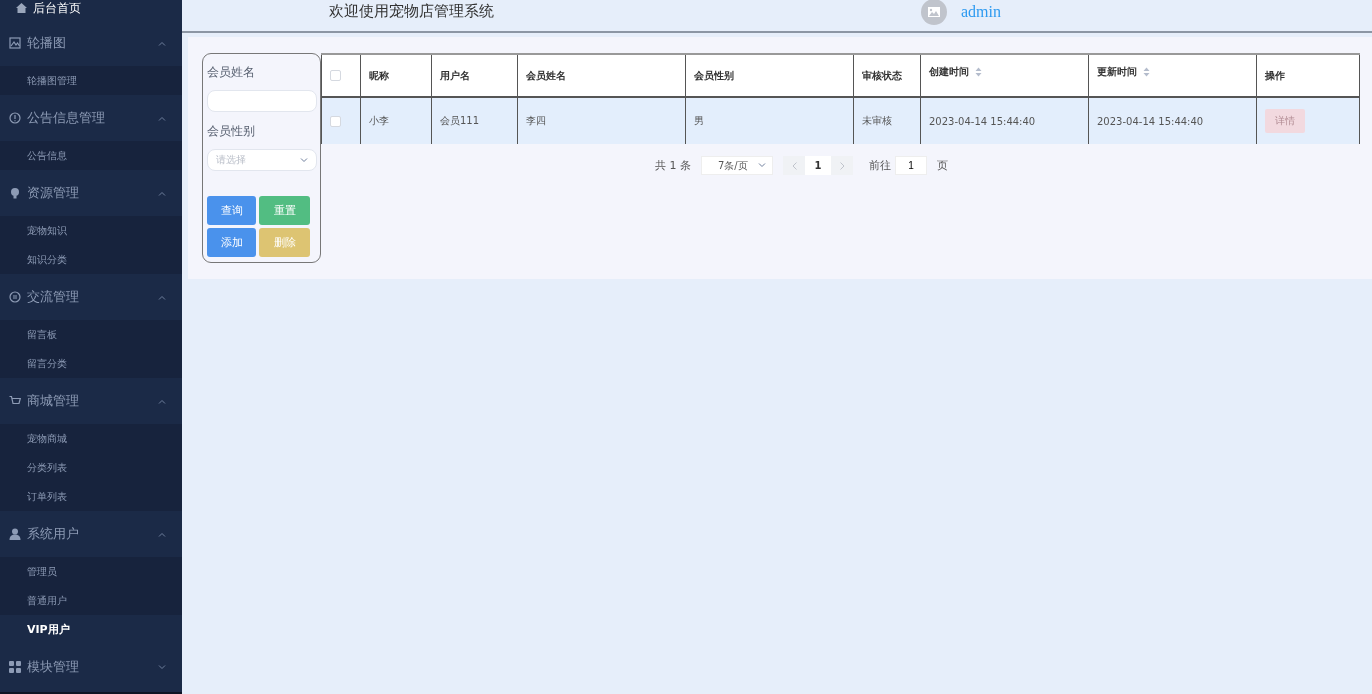 This screenshot has width=1372, height=694. Describe the element at coordinates (934, 12) in the screenshot. I see `avatar-icon` at that location.